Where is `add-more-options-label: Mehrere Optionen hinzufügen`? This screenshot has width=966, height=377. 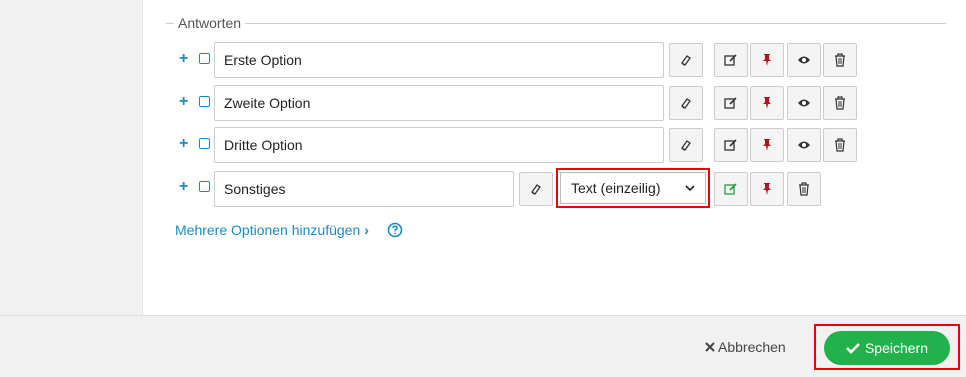
add-more-options-label: Mehrere Optionen hinzufügen is located at coordinates (268, 230).